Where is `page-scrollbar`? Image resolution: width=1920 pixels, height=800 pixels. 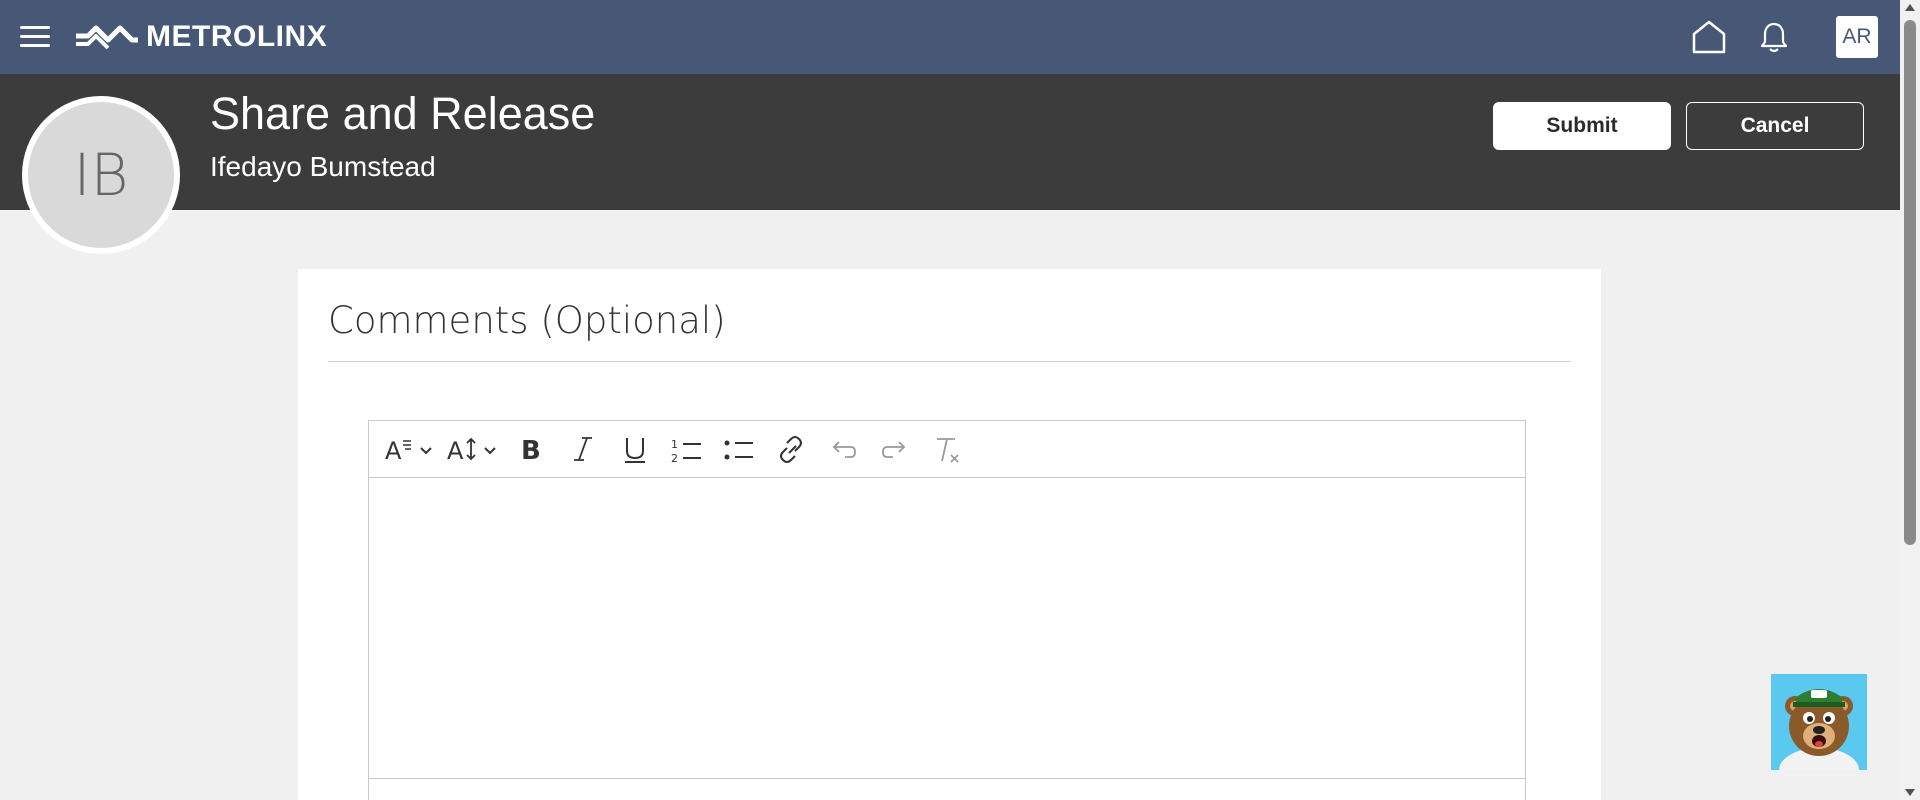
page-scrollbar is located at coordinates (1910, 400).